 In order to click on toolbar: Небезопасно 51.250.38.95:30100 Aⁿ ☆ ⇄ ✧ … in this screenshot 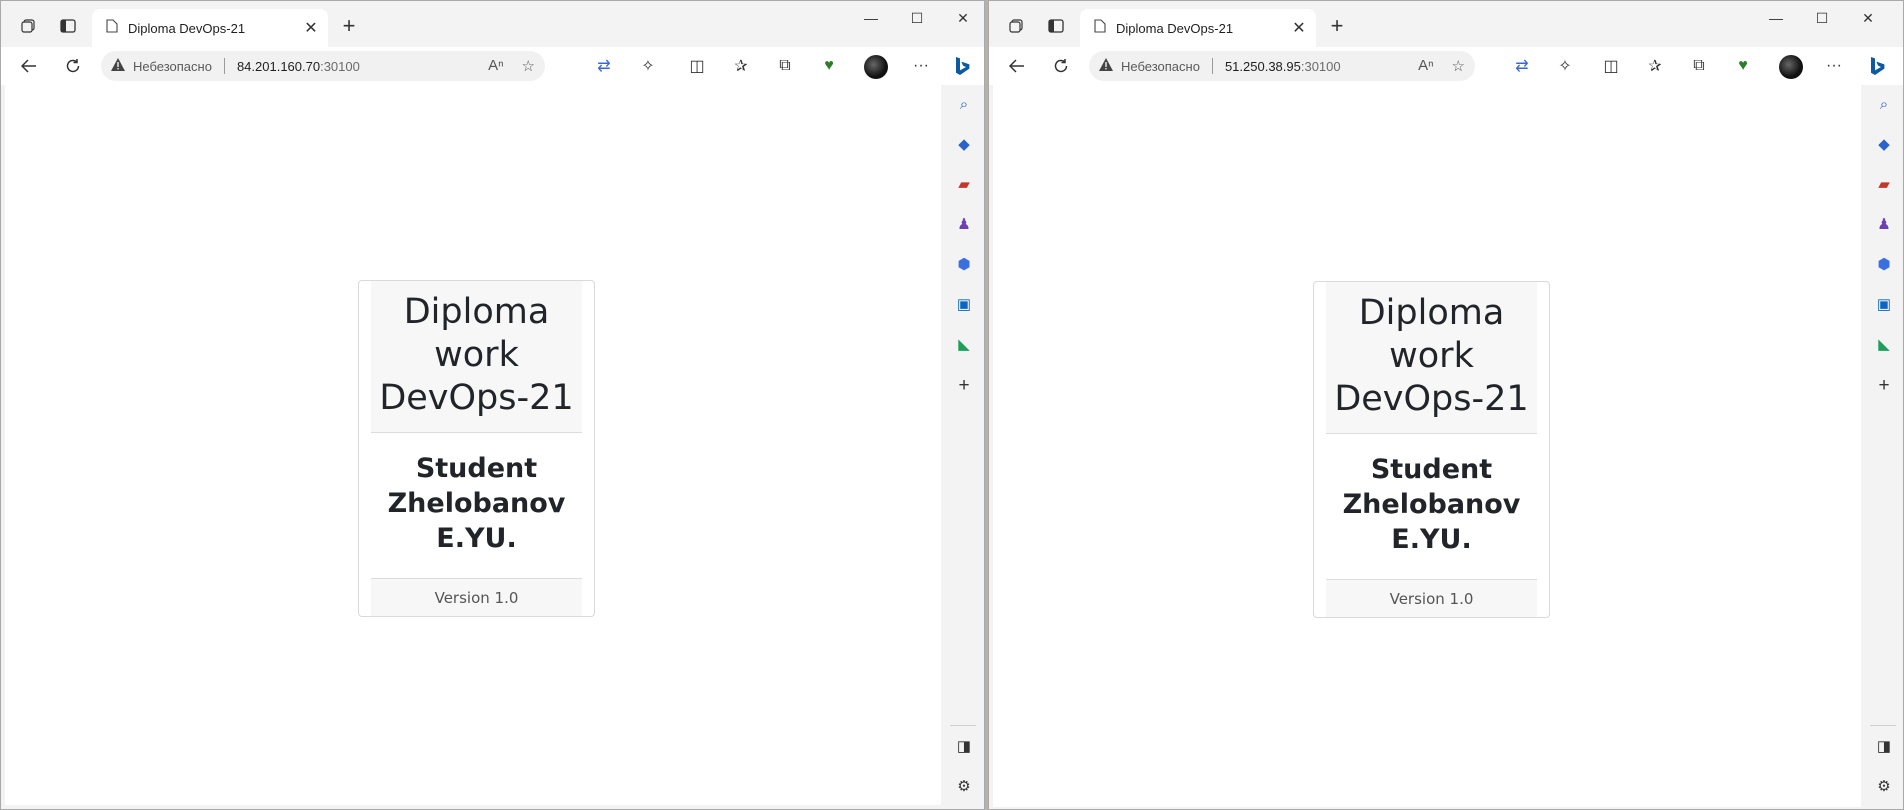, I will do `click(1446, 66)`.